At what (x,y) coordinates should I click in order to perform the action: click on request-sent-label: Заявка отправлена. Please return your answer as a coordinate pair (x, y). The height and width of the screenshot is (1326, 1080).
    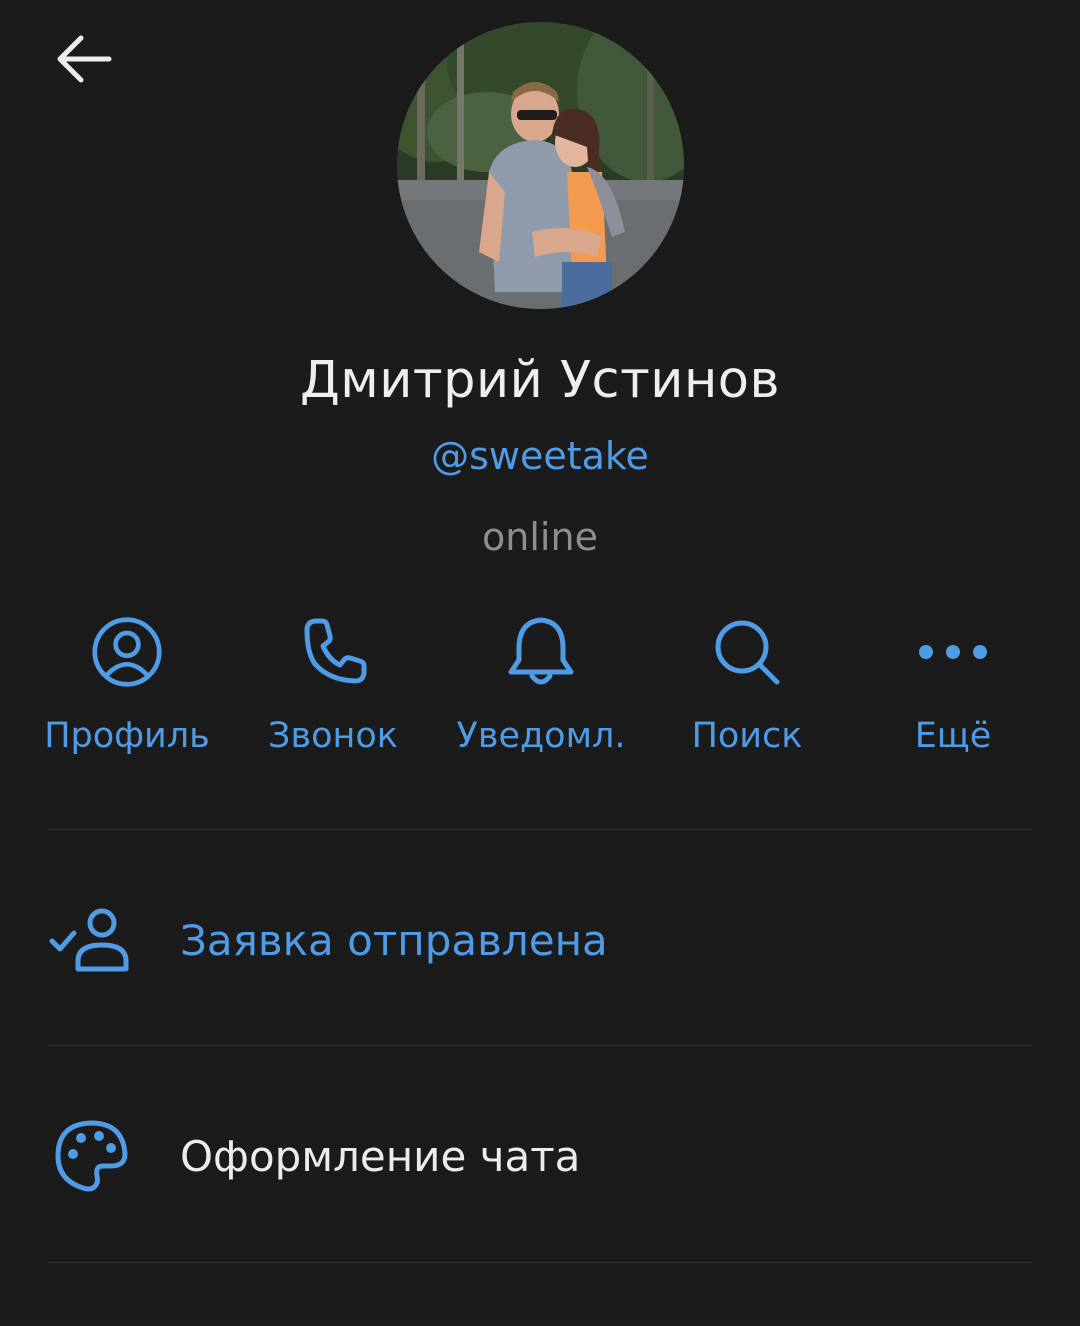
    Looking at the image, I should click on (394, 940).